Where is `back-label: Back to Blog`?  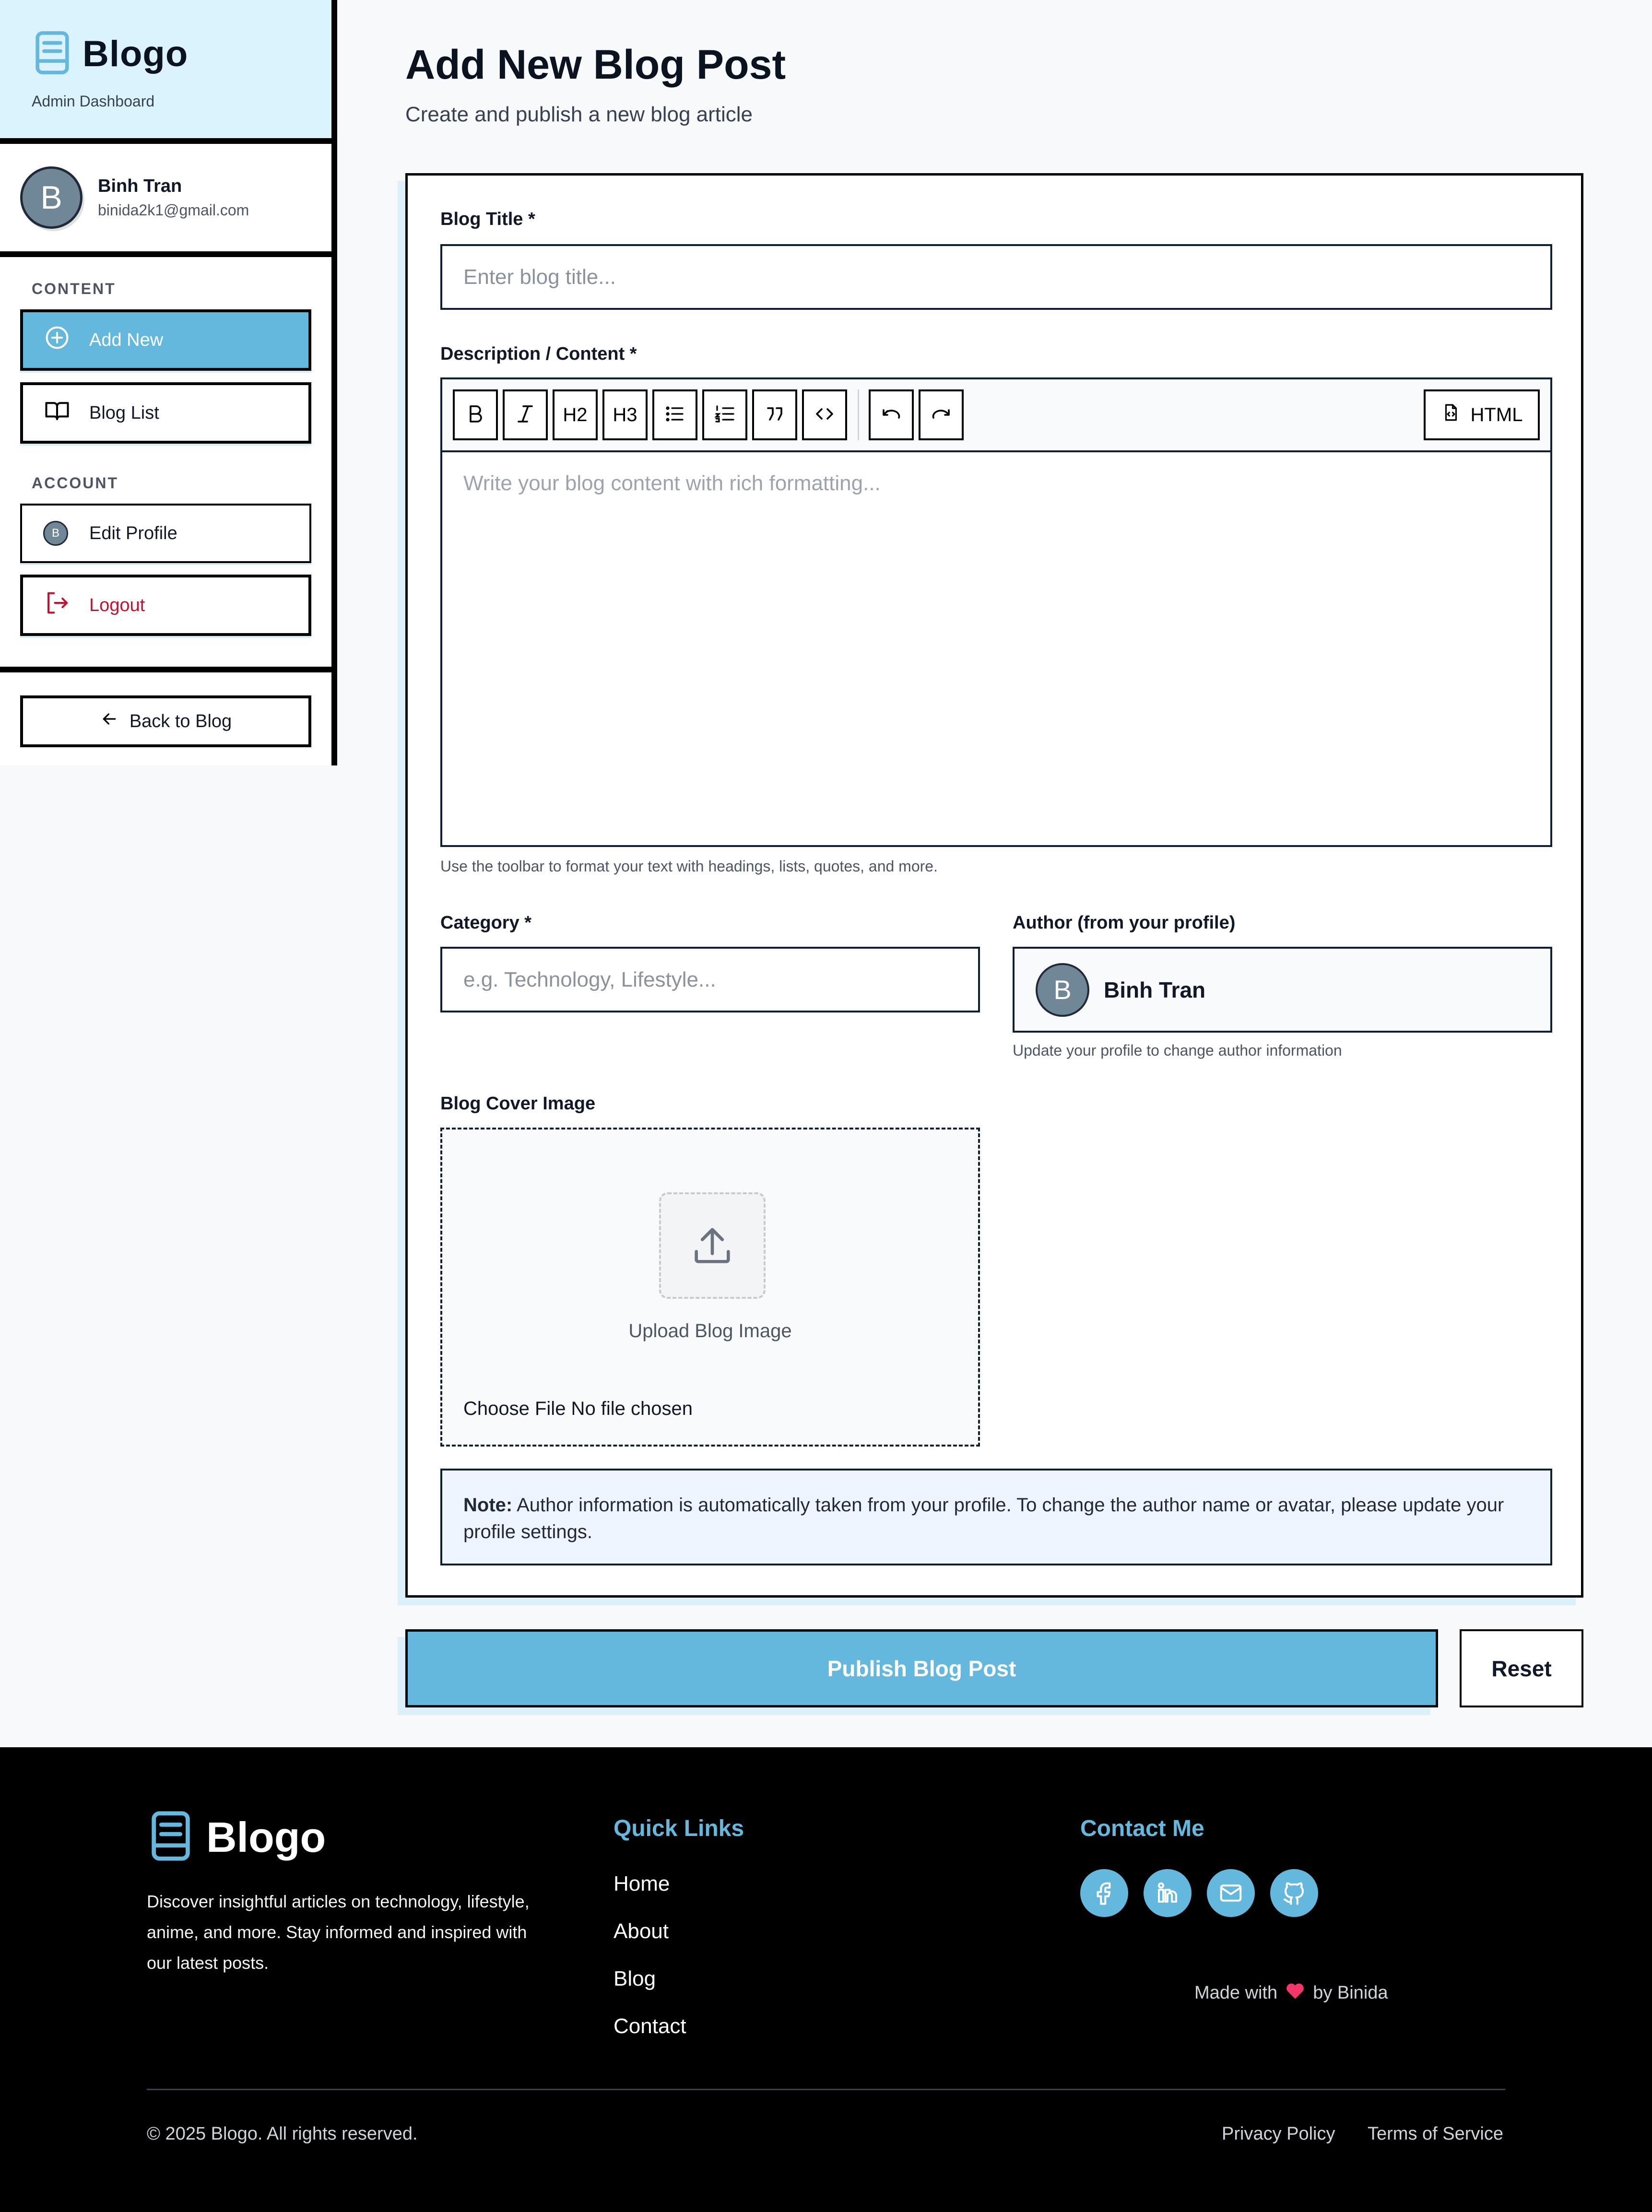 back-label: Back to Blog is located at coordinates (180, 721).